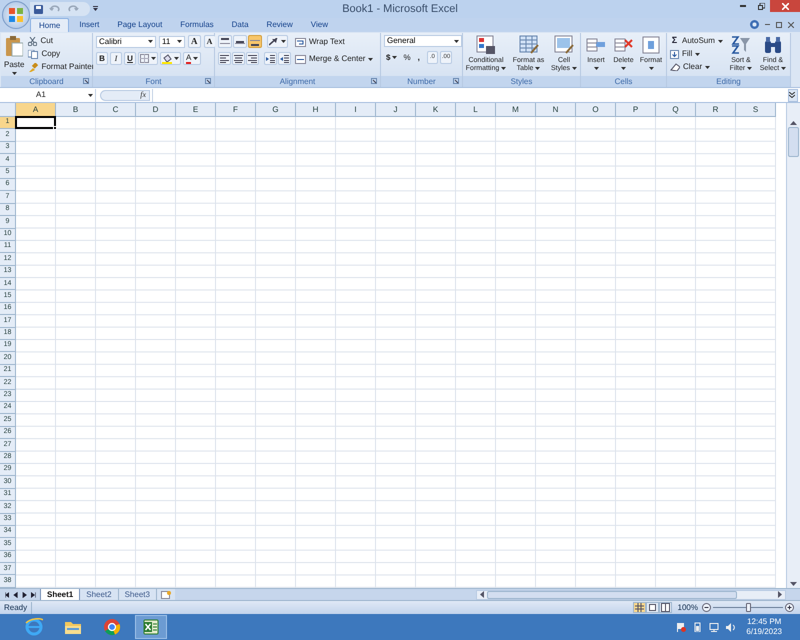 This screenshot has width=800, height=640. What do you see at coordinates (482, 594) in the screenshot?
I see `scroll-left-icon` at bounding box center [482, 594].